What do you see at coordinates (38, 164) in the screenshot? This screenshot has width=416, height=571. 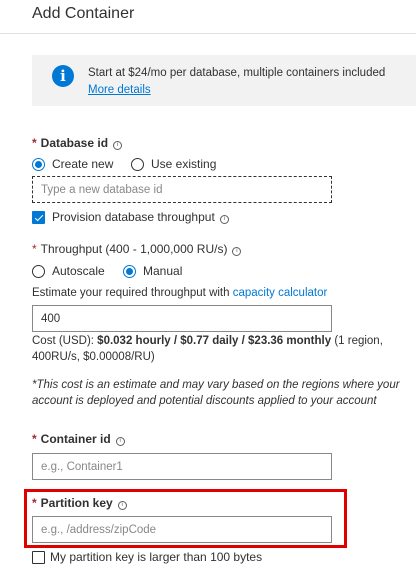 I see `radio-create-new` at bounding box center [38, 164].